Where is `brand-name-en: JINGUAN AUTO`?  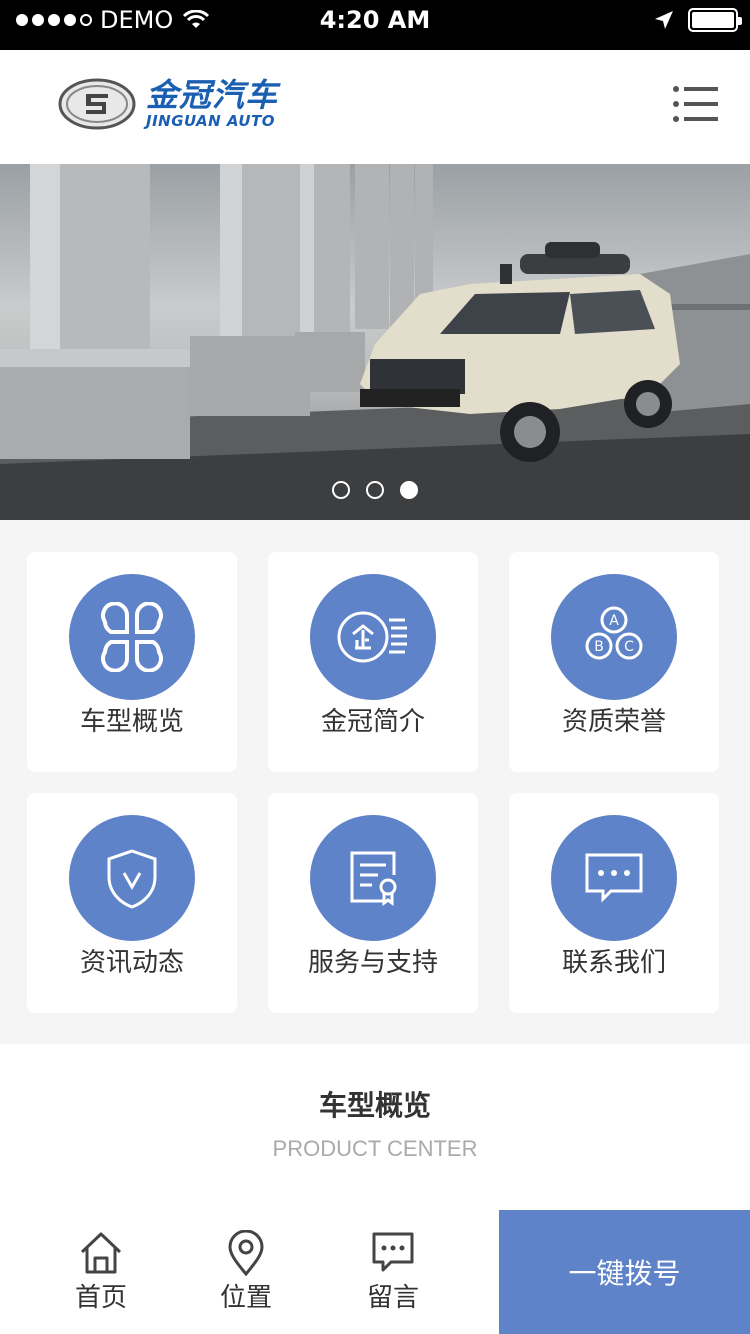 brand-name-en: JINGUAN AUTO is located at coordinates (211, 121).